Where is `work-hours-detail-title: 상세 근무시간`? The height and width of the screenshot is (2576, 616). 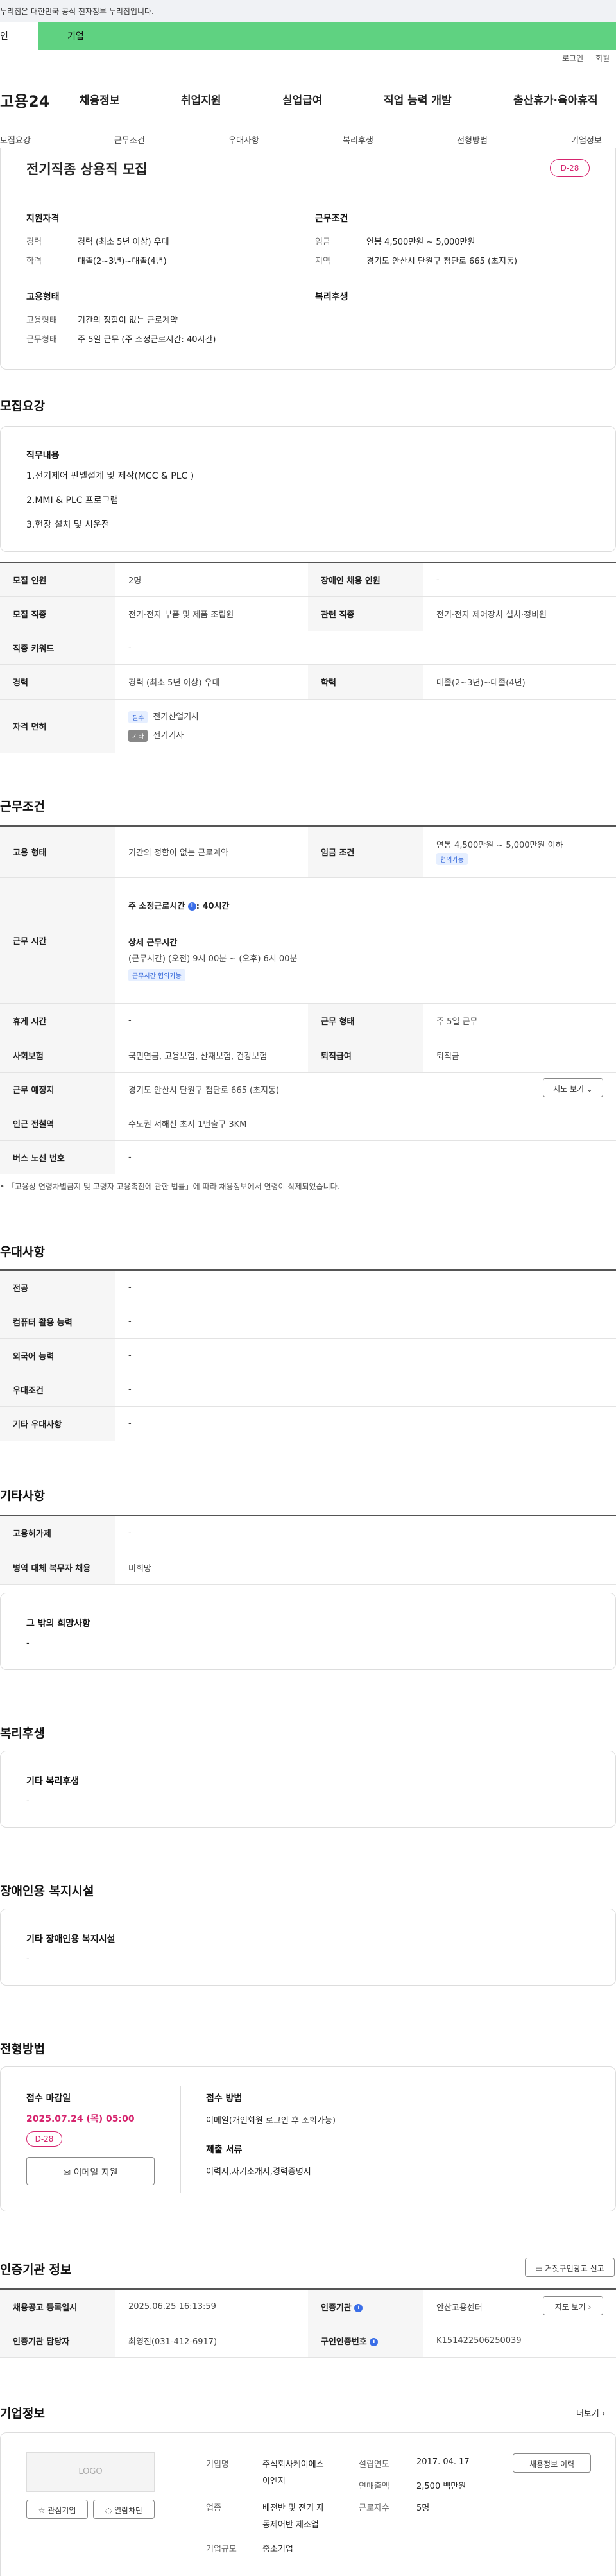 work-hours-detail-title: 상세 근무시간 is located at coordinates (153, 943).